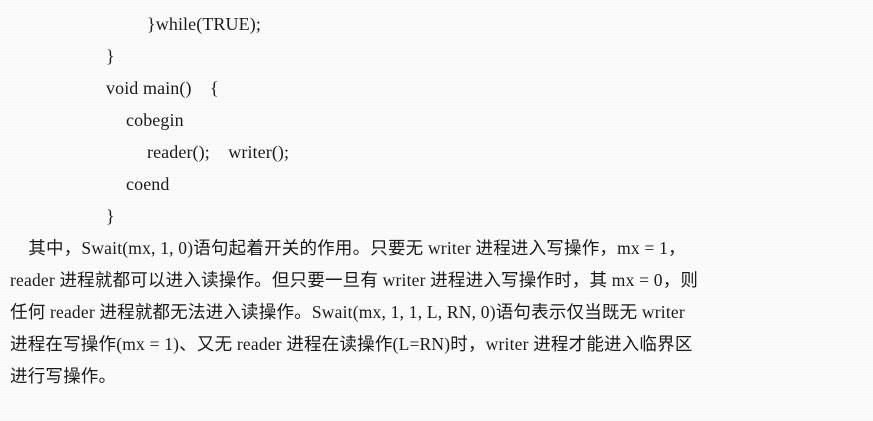 The height and width of the screenshot is (421, 873). Describe the element at coordinates (148, 184) in the screenshot. I see `code-line-coend: coend` at that location.